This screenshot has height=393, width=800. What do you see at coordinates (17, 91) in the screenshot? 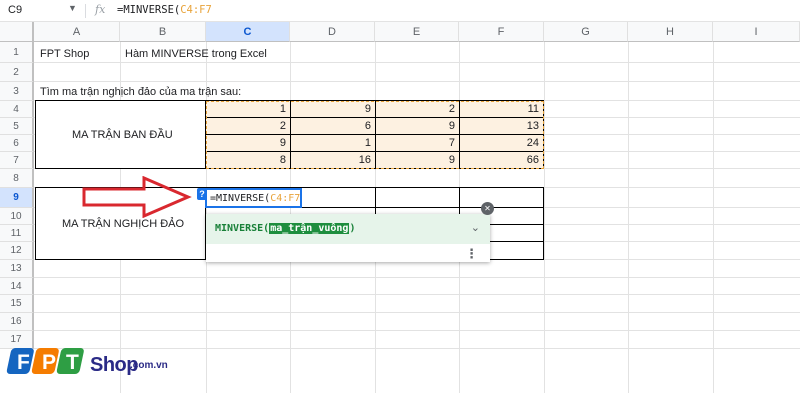
I see `row-header-3: 3` at bounding box center [17, 91].